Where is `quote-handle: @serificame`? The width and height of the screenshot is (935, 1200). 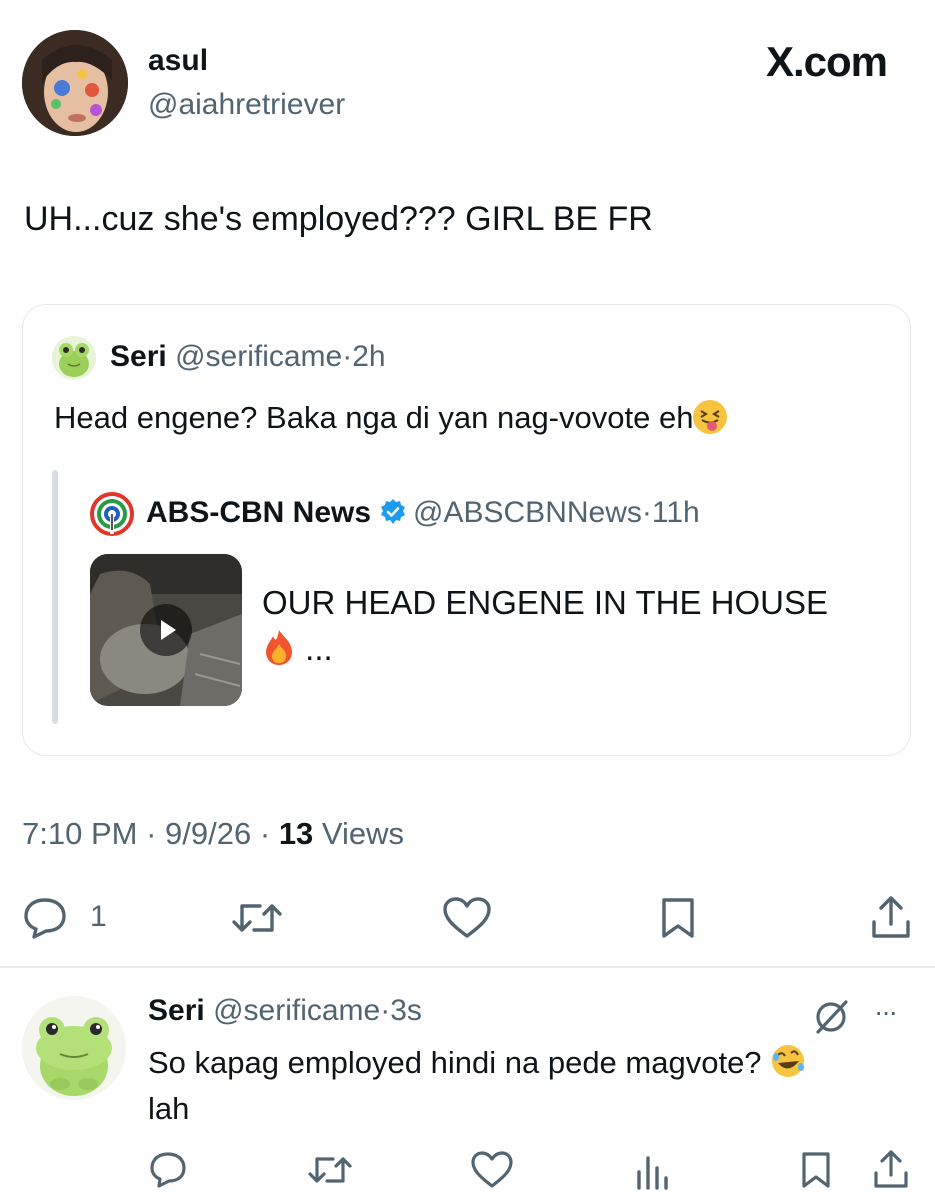
quote-handle: @serificame is located at coordinates (258, 356).